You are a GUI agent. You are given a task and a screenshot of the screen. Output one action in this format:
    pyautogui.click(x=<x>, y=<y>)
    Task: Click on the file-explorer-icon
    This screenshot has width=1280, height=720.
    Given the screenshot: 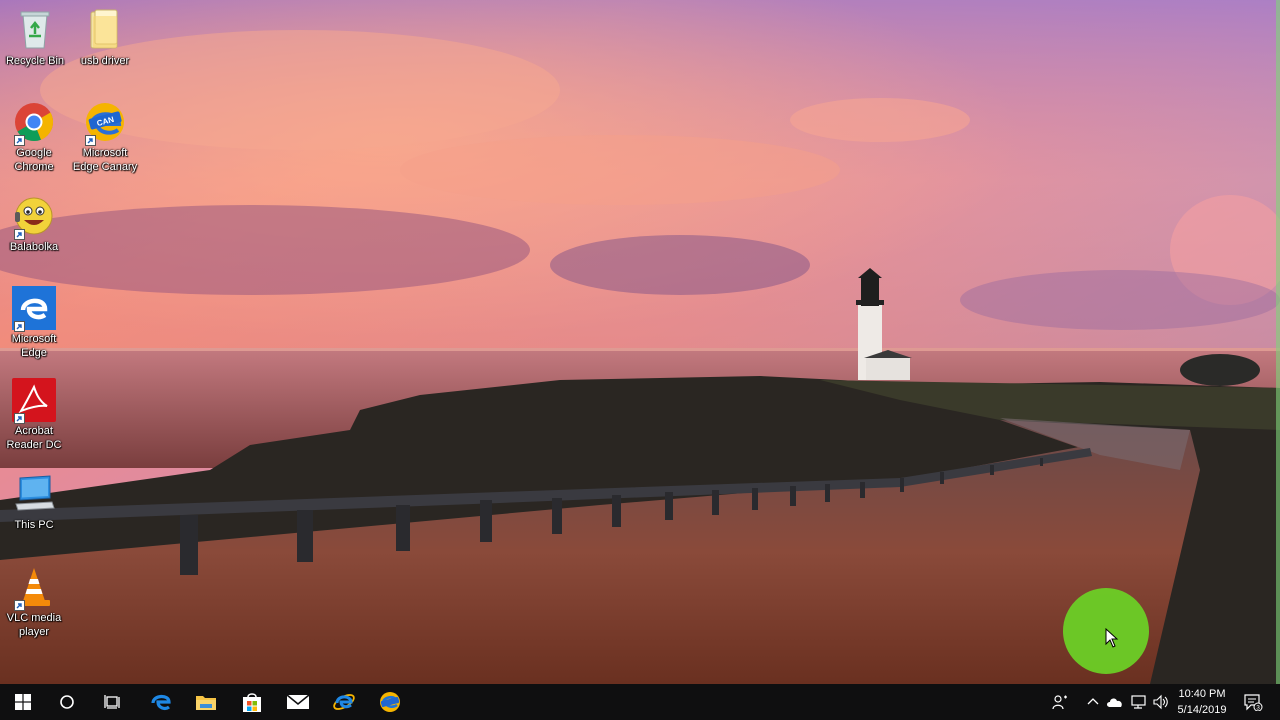 What is the action you would take?
    pyautogui.click(x=206, y=703)
    